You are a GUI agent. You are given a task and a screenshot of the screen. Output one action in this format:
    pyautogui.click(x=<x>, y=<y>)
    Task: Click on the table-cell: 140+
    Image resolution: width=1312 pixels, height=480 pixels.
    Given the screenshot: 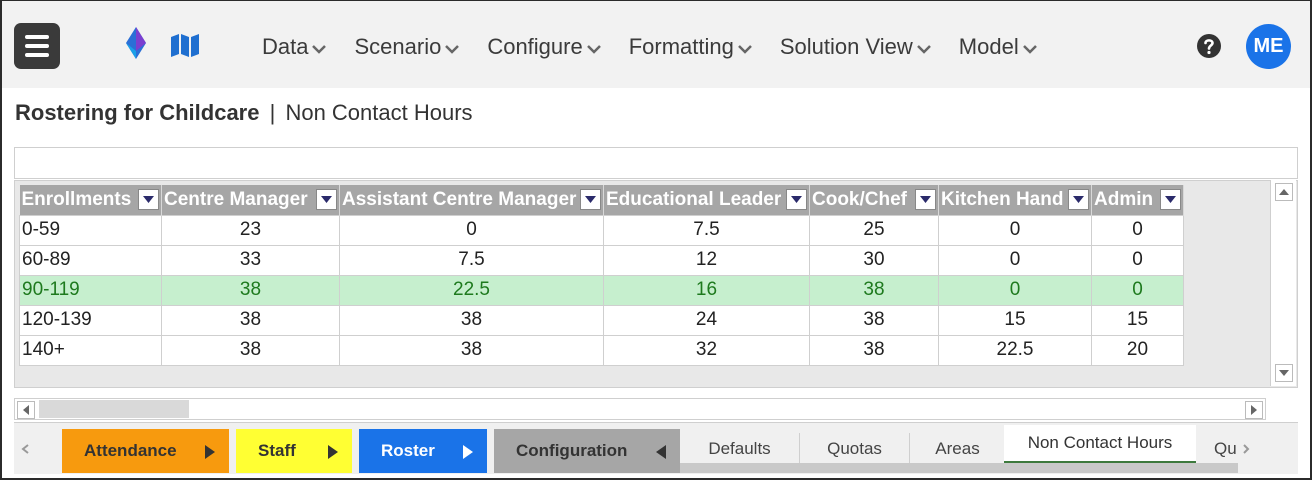 What is the action you would take?
    pyautogui.click(x=90, y=350)
    